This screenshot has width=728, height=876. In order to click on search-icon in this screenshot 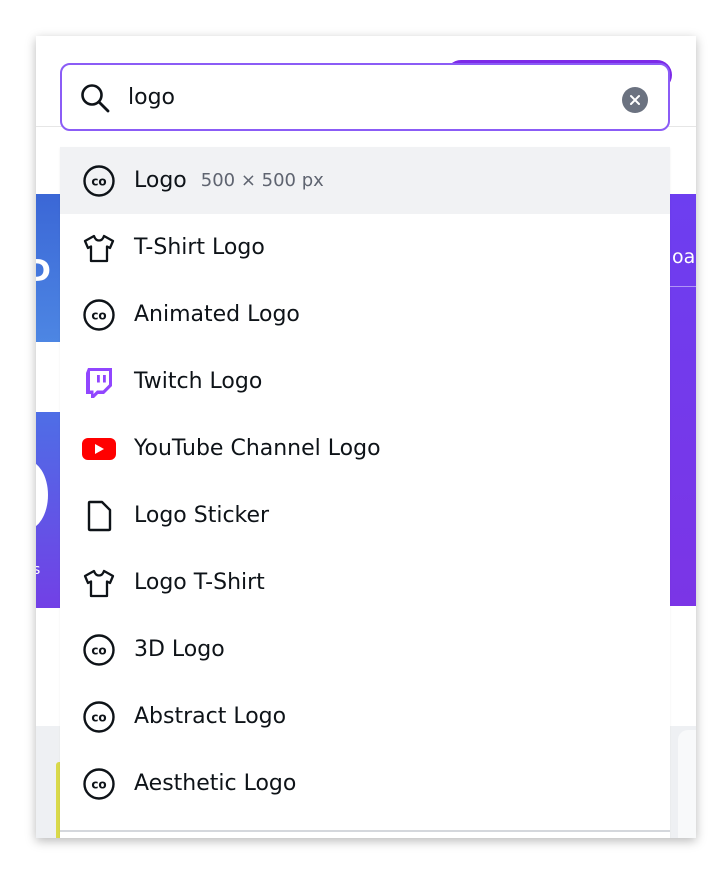, I will do `click(95, 98)`.